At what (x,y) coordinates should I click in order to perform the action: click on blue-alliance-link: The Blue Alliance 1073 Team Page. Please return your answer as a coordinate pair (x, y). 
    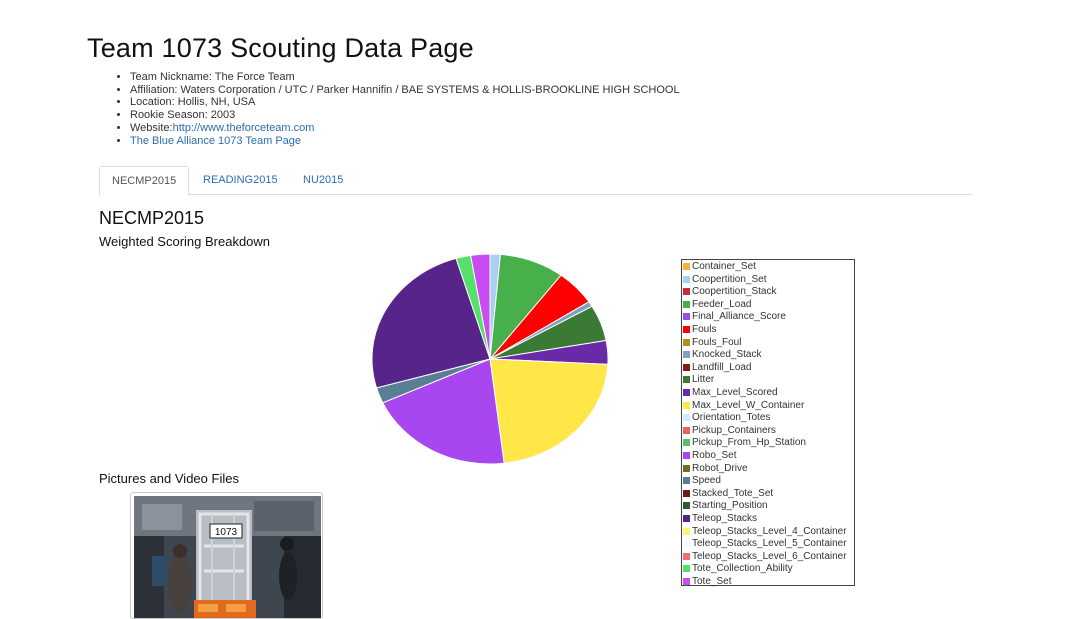
    Looking at the image, I should click on (215, 141).